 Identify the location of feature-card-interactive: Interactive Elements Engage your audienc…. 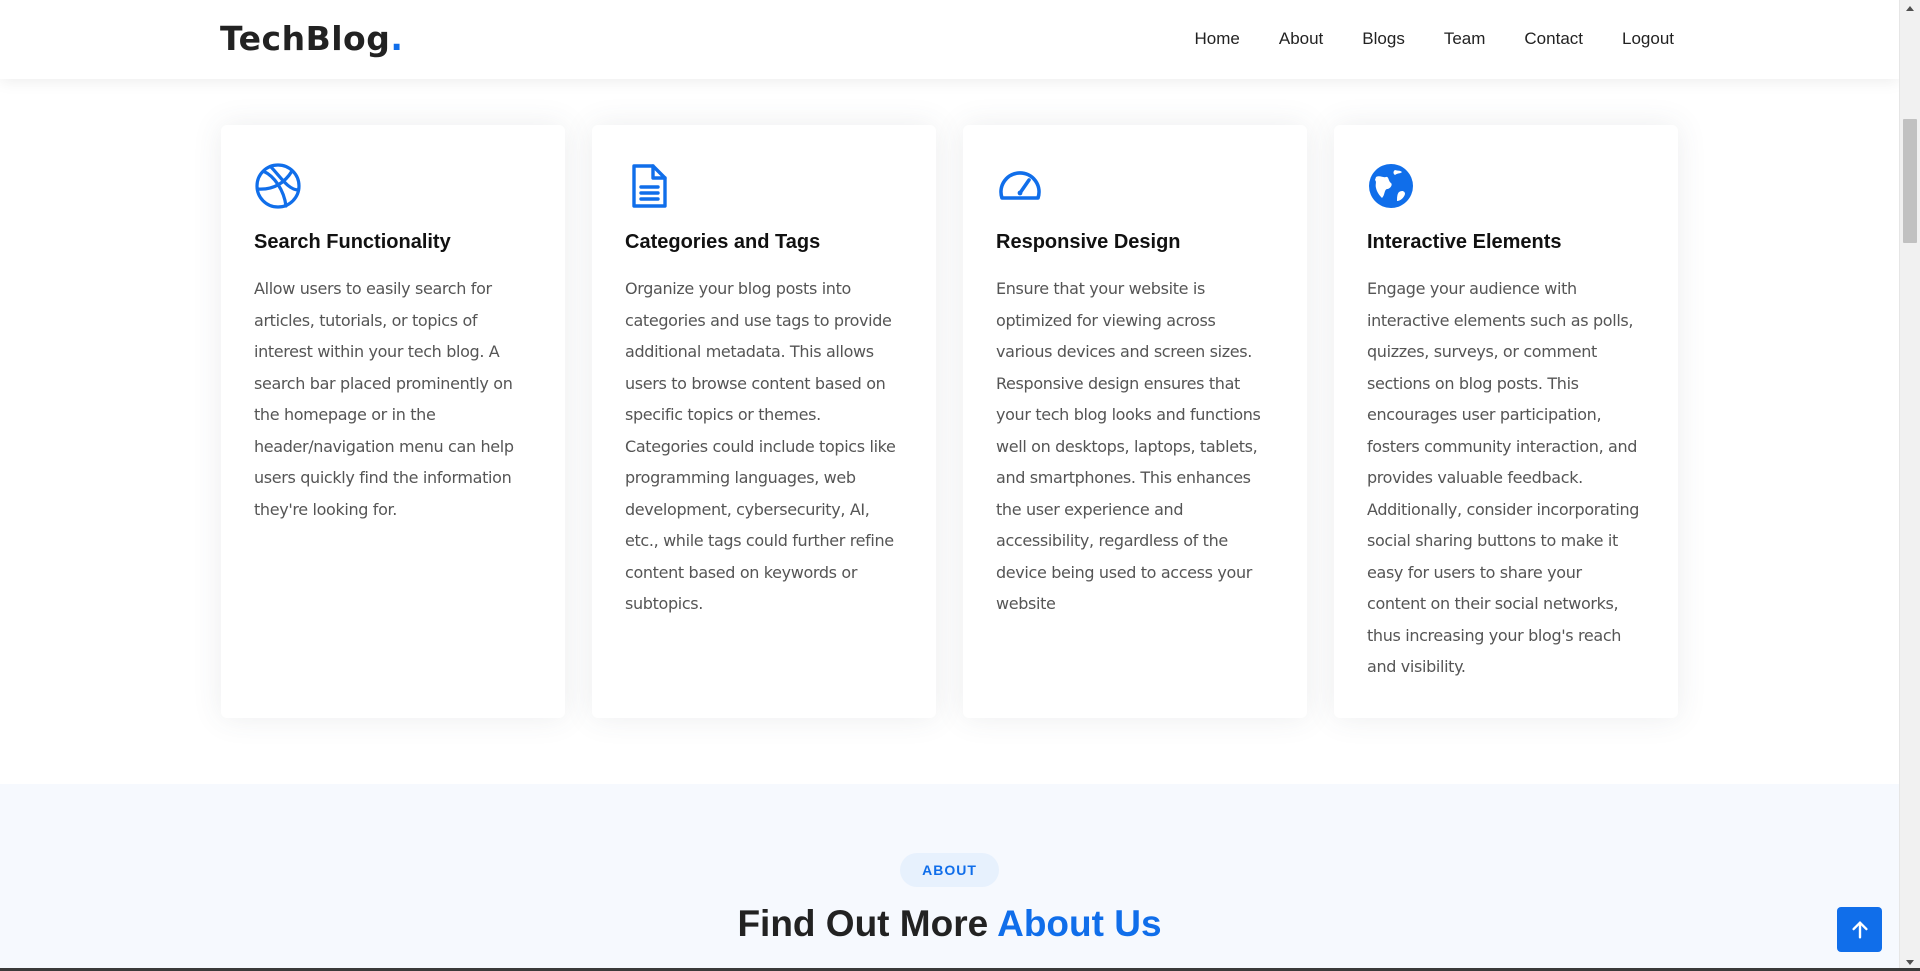
(1506, 421).